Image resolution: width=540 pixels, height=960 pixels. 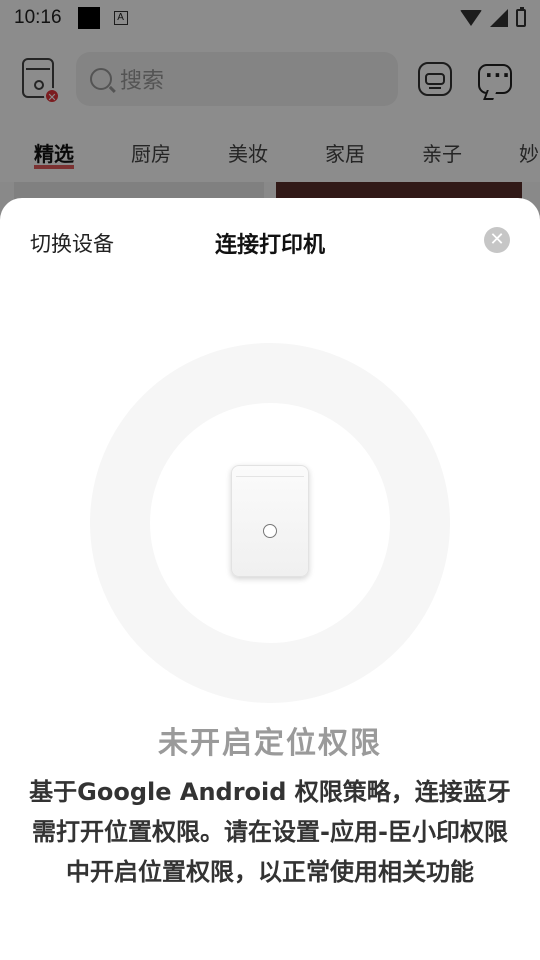 What do you see at coordinates (270, 743) in the screenshot?
I see `permission-title: 未开启定位权限` at bounding box center [270, 743].